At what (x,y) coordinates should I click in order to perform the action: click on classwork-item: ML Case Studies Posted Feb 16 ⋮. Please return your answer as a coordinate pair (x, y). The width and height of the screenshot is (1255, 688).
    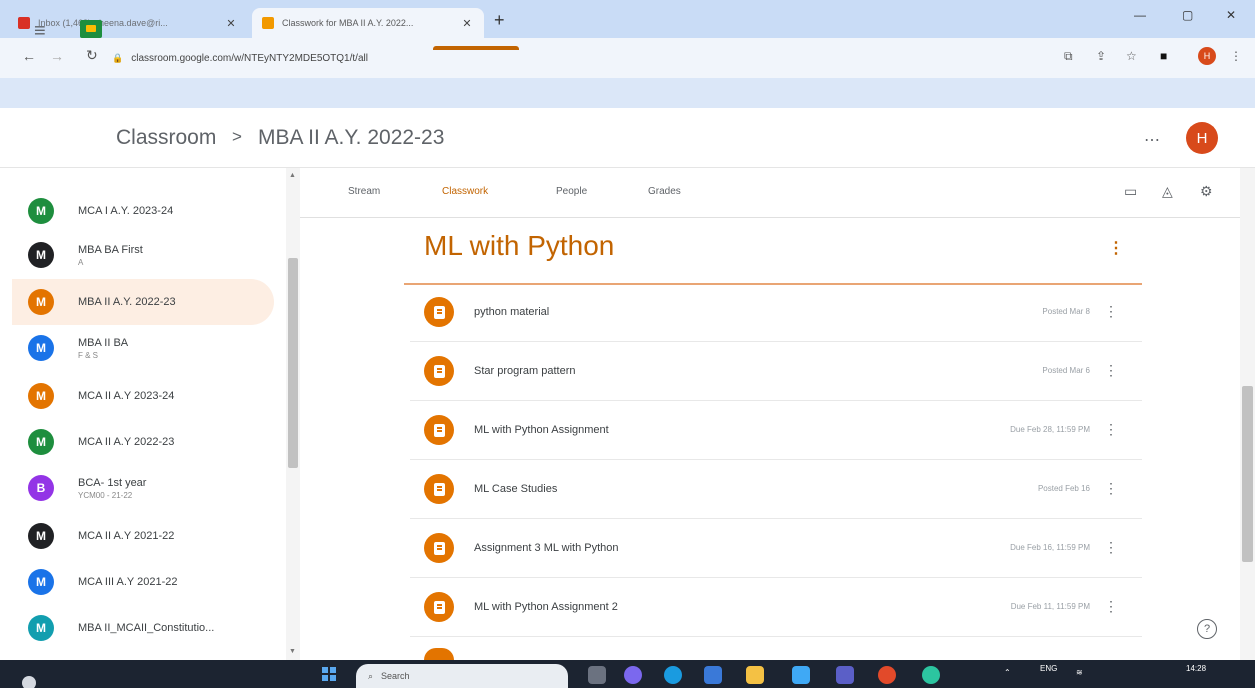
    Looking at the image, I should click on (776, 489).